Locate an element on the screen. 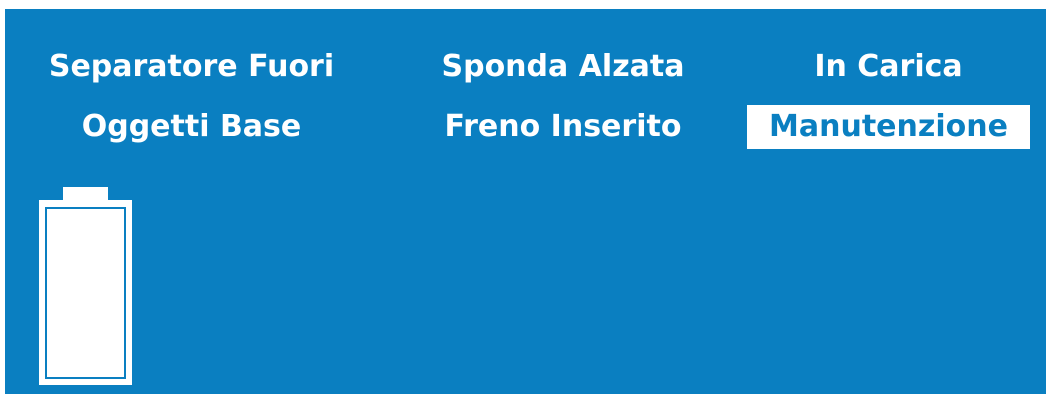 The height and width of the screenshot is (394, 1051). battery-icon is located at coordinates (85, 286).